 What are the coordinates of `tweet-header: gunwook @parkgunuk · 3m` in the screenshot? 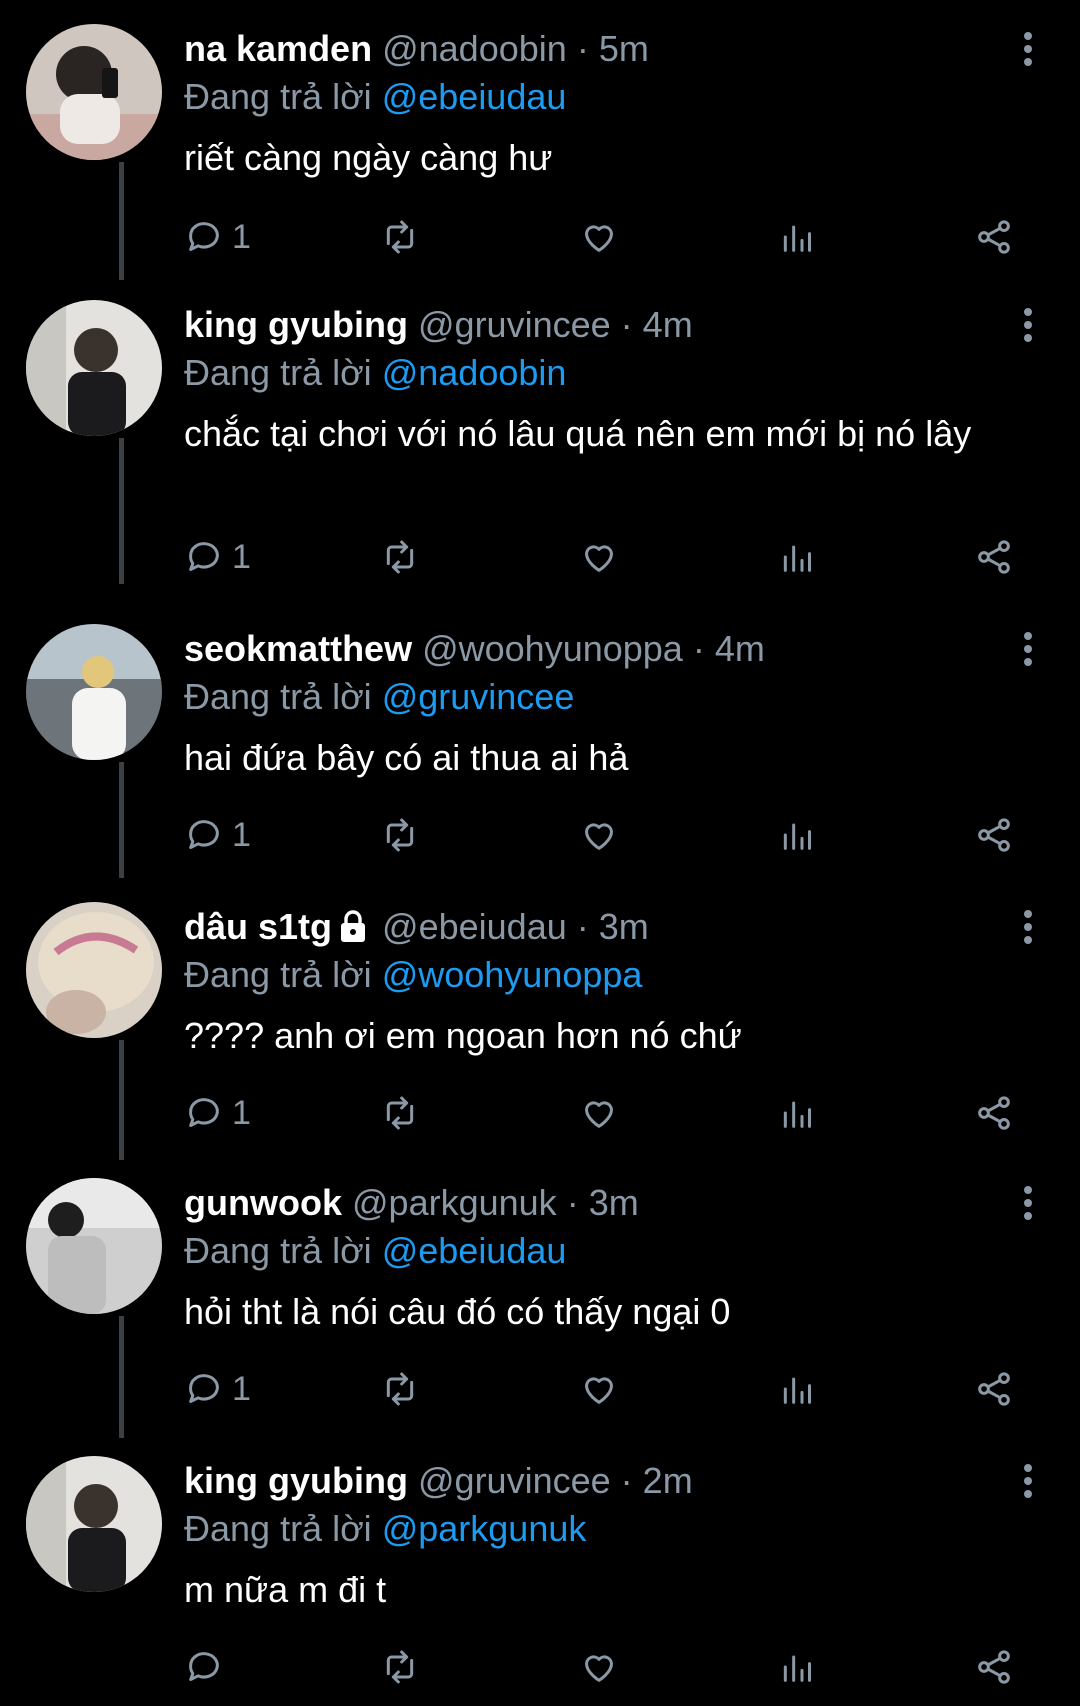 It's located at (411, 1202).